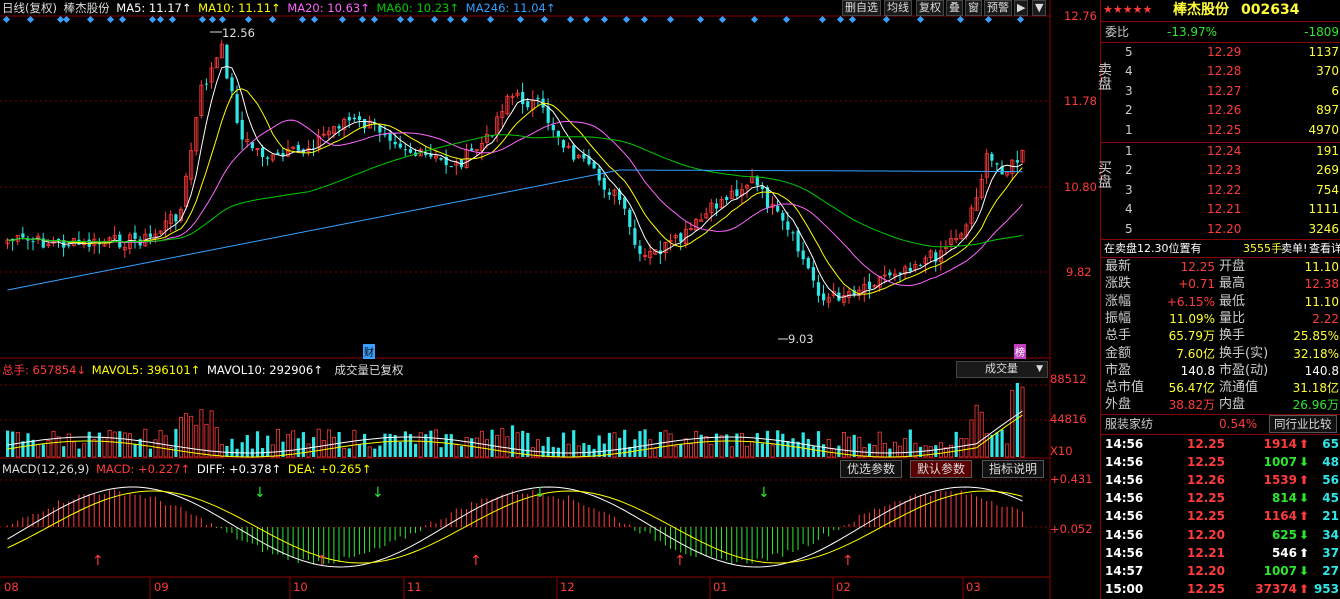 Image resolution: width=1340 pixels, height=599 pixels. Describe the element at coordinates (1224, 228) in the screenshot. I see `bid-level-price: 12.20` at that location.